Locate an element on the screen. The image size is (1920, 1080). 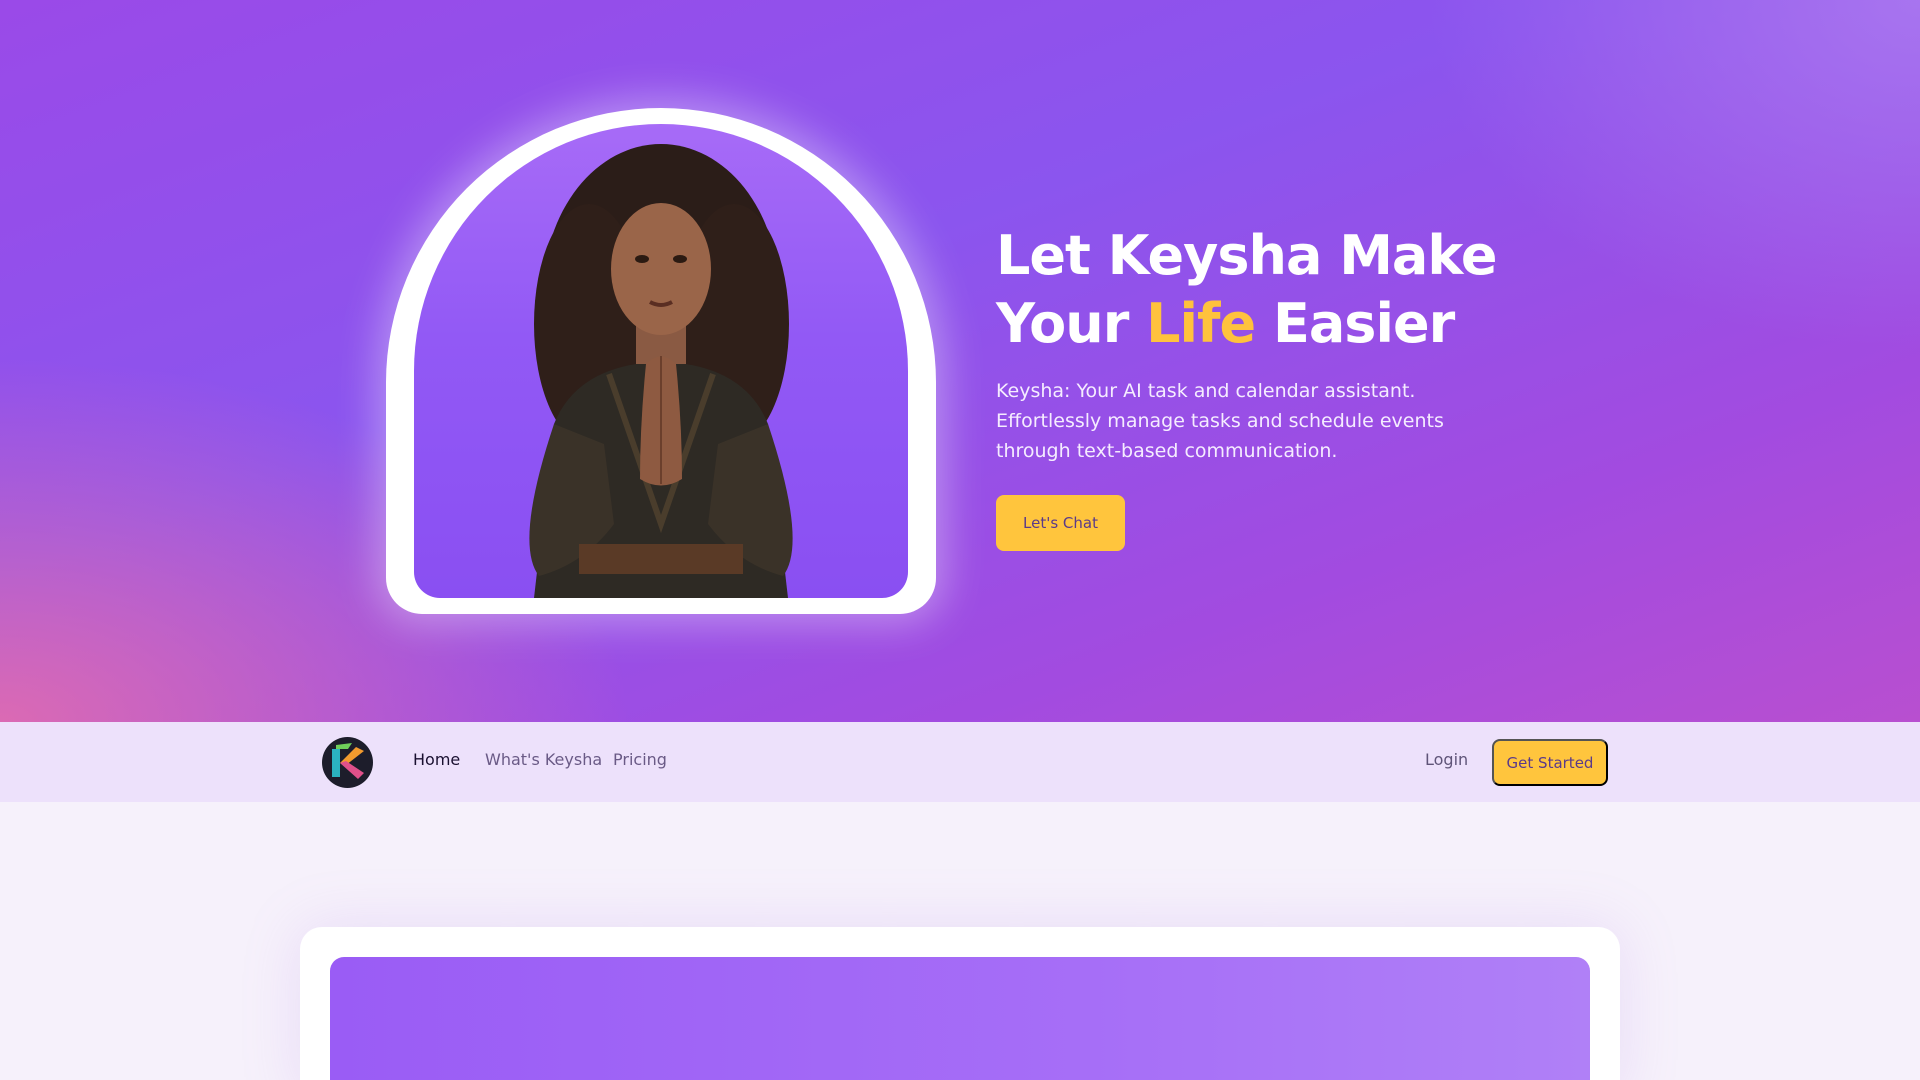
hero-image-frame is located at coordinates (661, 361).